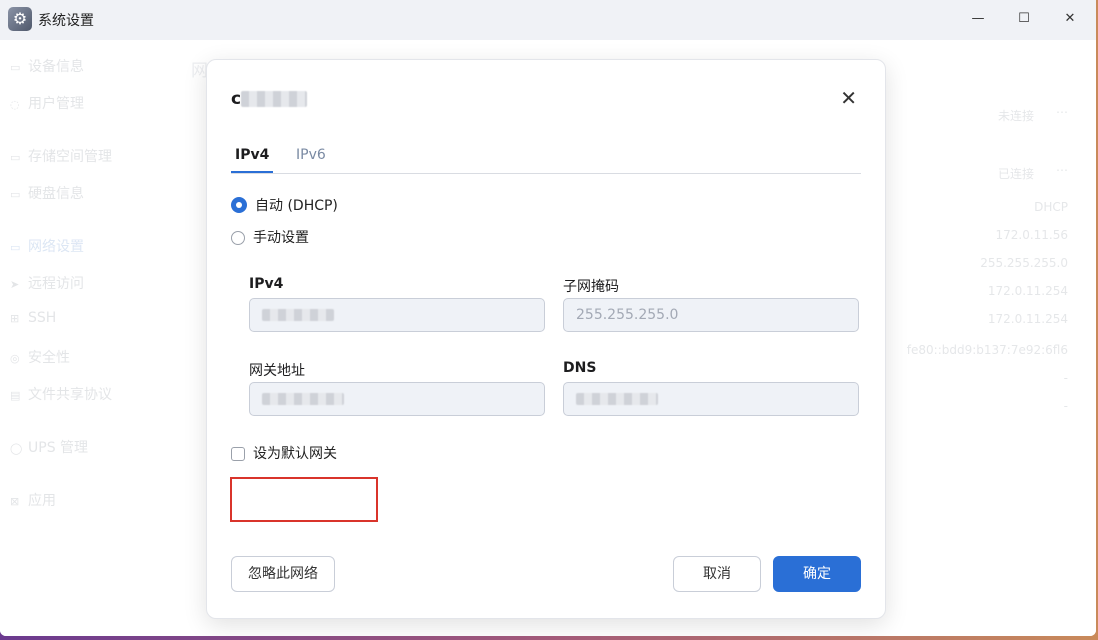 The image size is (1098, 640). What do you see at coordinates (711, 315) in the screenshot?
I see `subnet-mask-field: 255.255.255.0` at bounding box center [711, 315].